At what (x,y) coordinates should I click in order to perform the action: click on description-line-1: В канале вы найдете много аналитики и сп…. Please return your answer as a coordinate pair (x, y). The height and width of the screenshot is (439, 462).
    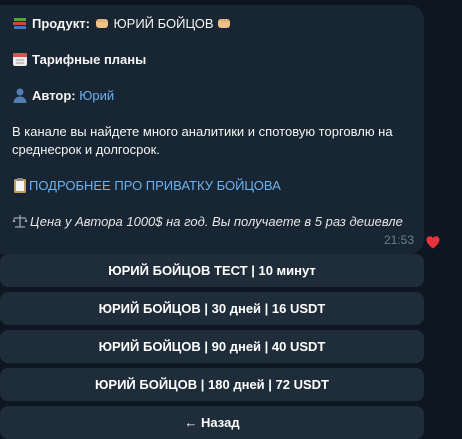
    Looking at the image, I should click on (202, 131).